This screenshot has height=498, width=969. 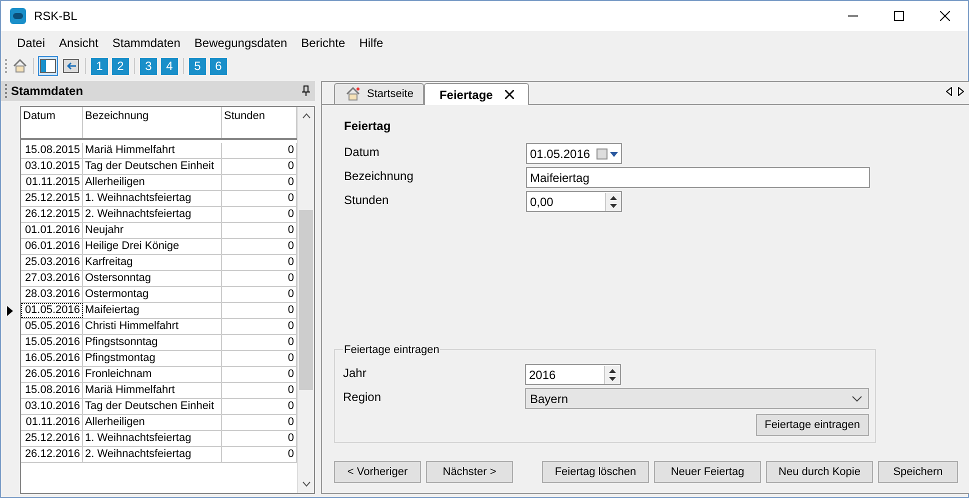 What do you see at coordinates (469, 472) in the screenshot?
I see `action-button: Nächster >` at bounding box center [469, 472].